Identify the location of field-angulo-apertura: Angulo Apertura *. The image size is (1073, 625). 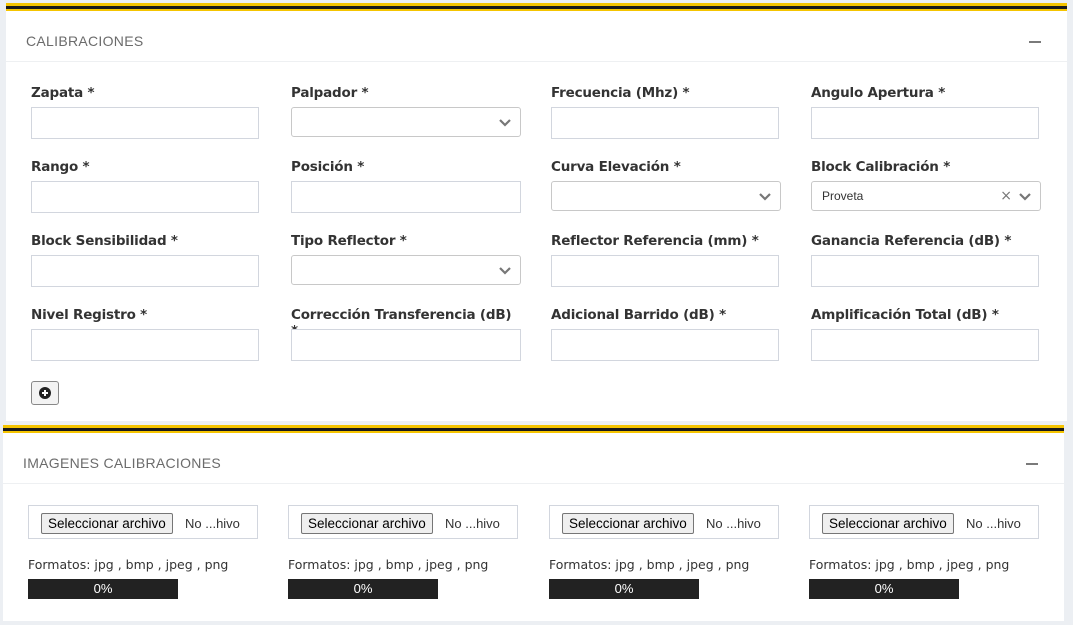
(926, 112).